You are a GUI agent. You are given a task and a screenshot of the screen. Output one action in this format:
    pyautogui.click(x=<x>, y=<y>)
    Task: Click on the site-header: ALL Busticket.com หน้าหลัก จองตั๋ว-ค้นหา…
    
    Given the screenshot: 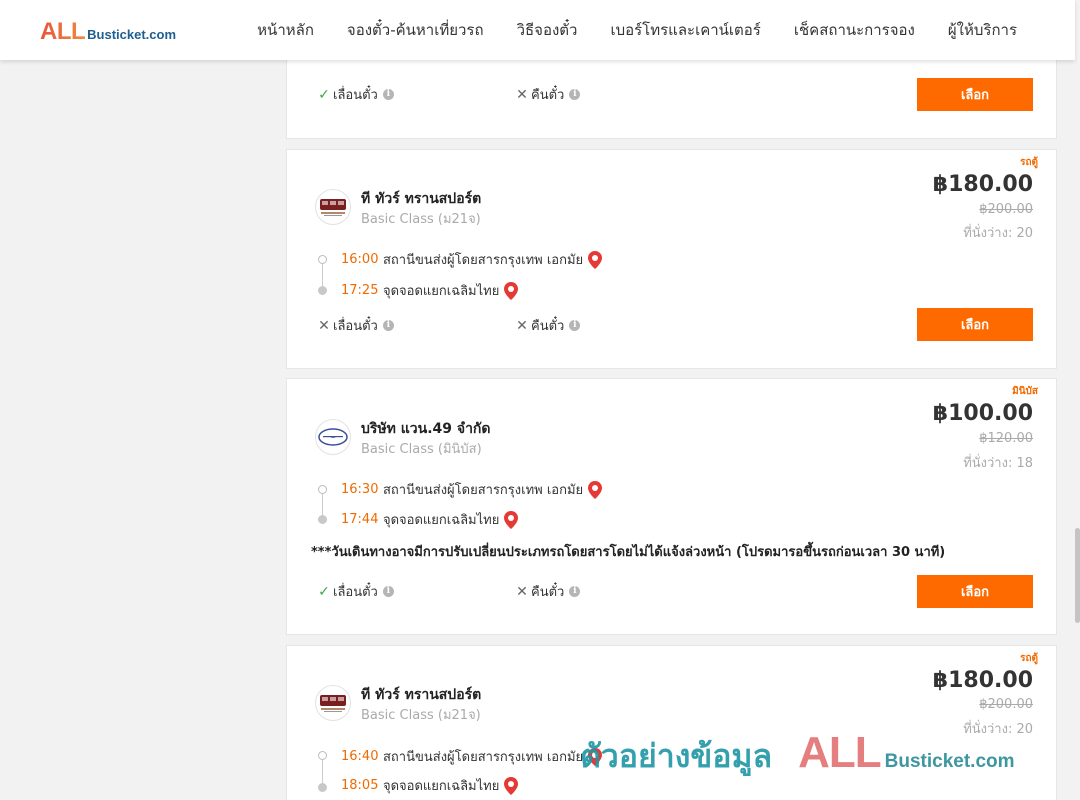 What is the action you would take?
    pyautogui.click(x=537, y=30)
    